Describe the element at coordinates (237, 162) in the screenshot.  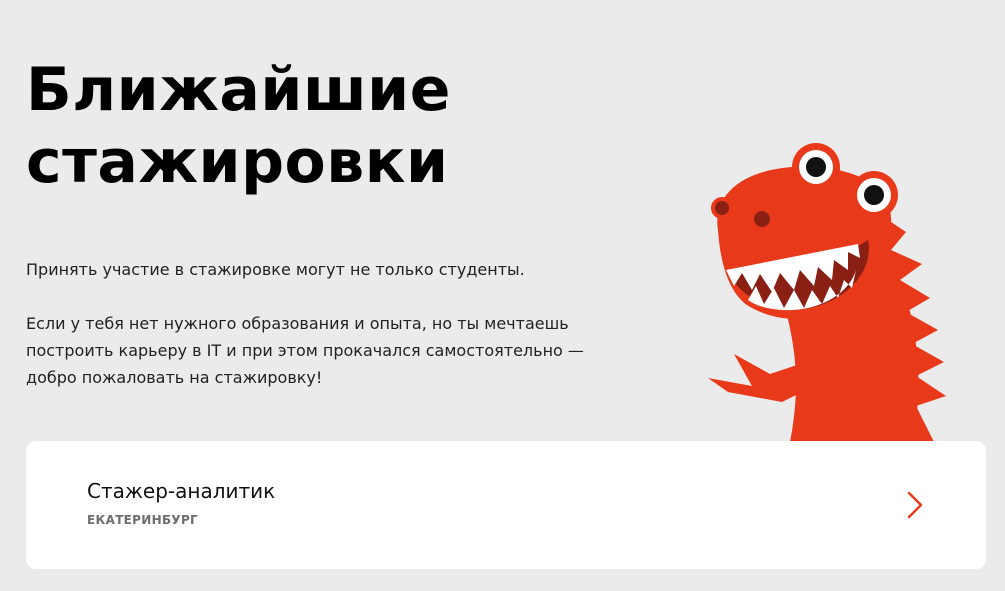
I see `page-title-line-2: стажировки` at that location.